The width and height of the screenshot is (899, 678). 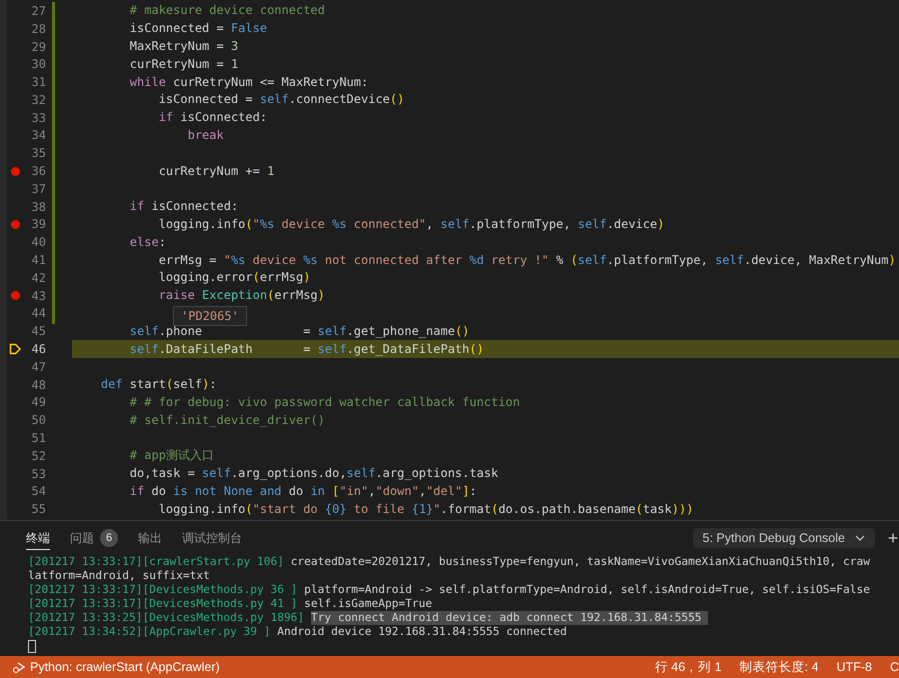 I want to click on log-prefix: [201217 13:33:25][DevicesMethods.py 1896], so click(x=167, y=618).